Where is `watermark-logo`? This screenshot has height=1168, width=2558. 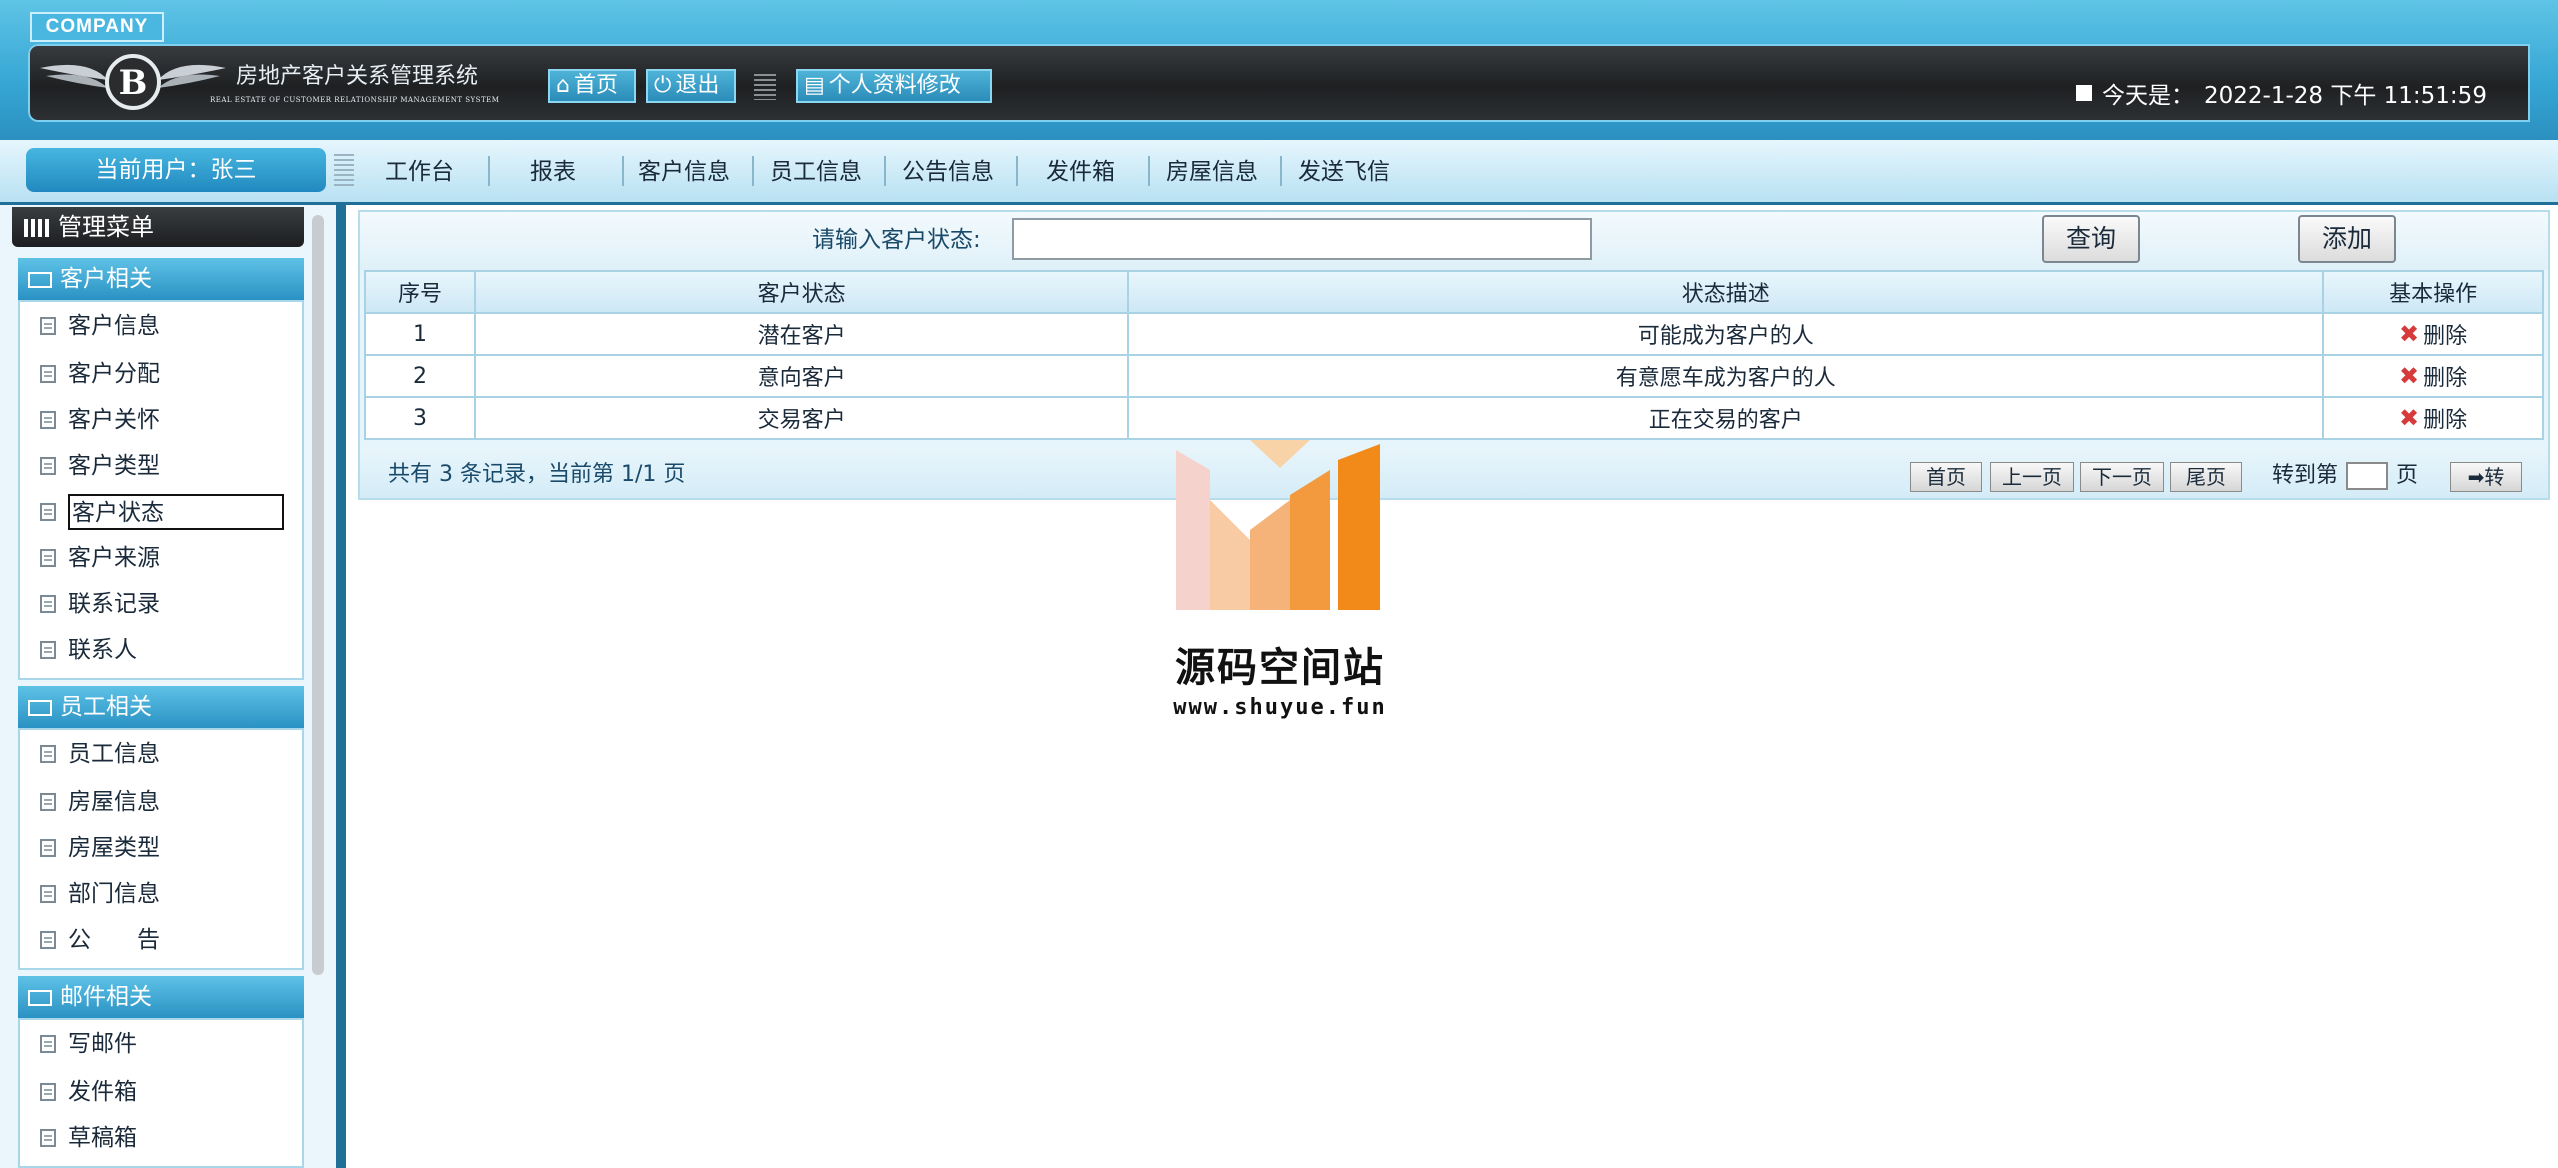
watermark-logo is located at coordinates (1278, 525).